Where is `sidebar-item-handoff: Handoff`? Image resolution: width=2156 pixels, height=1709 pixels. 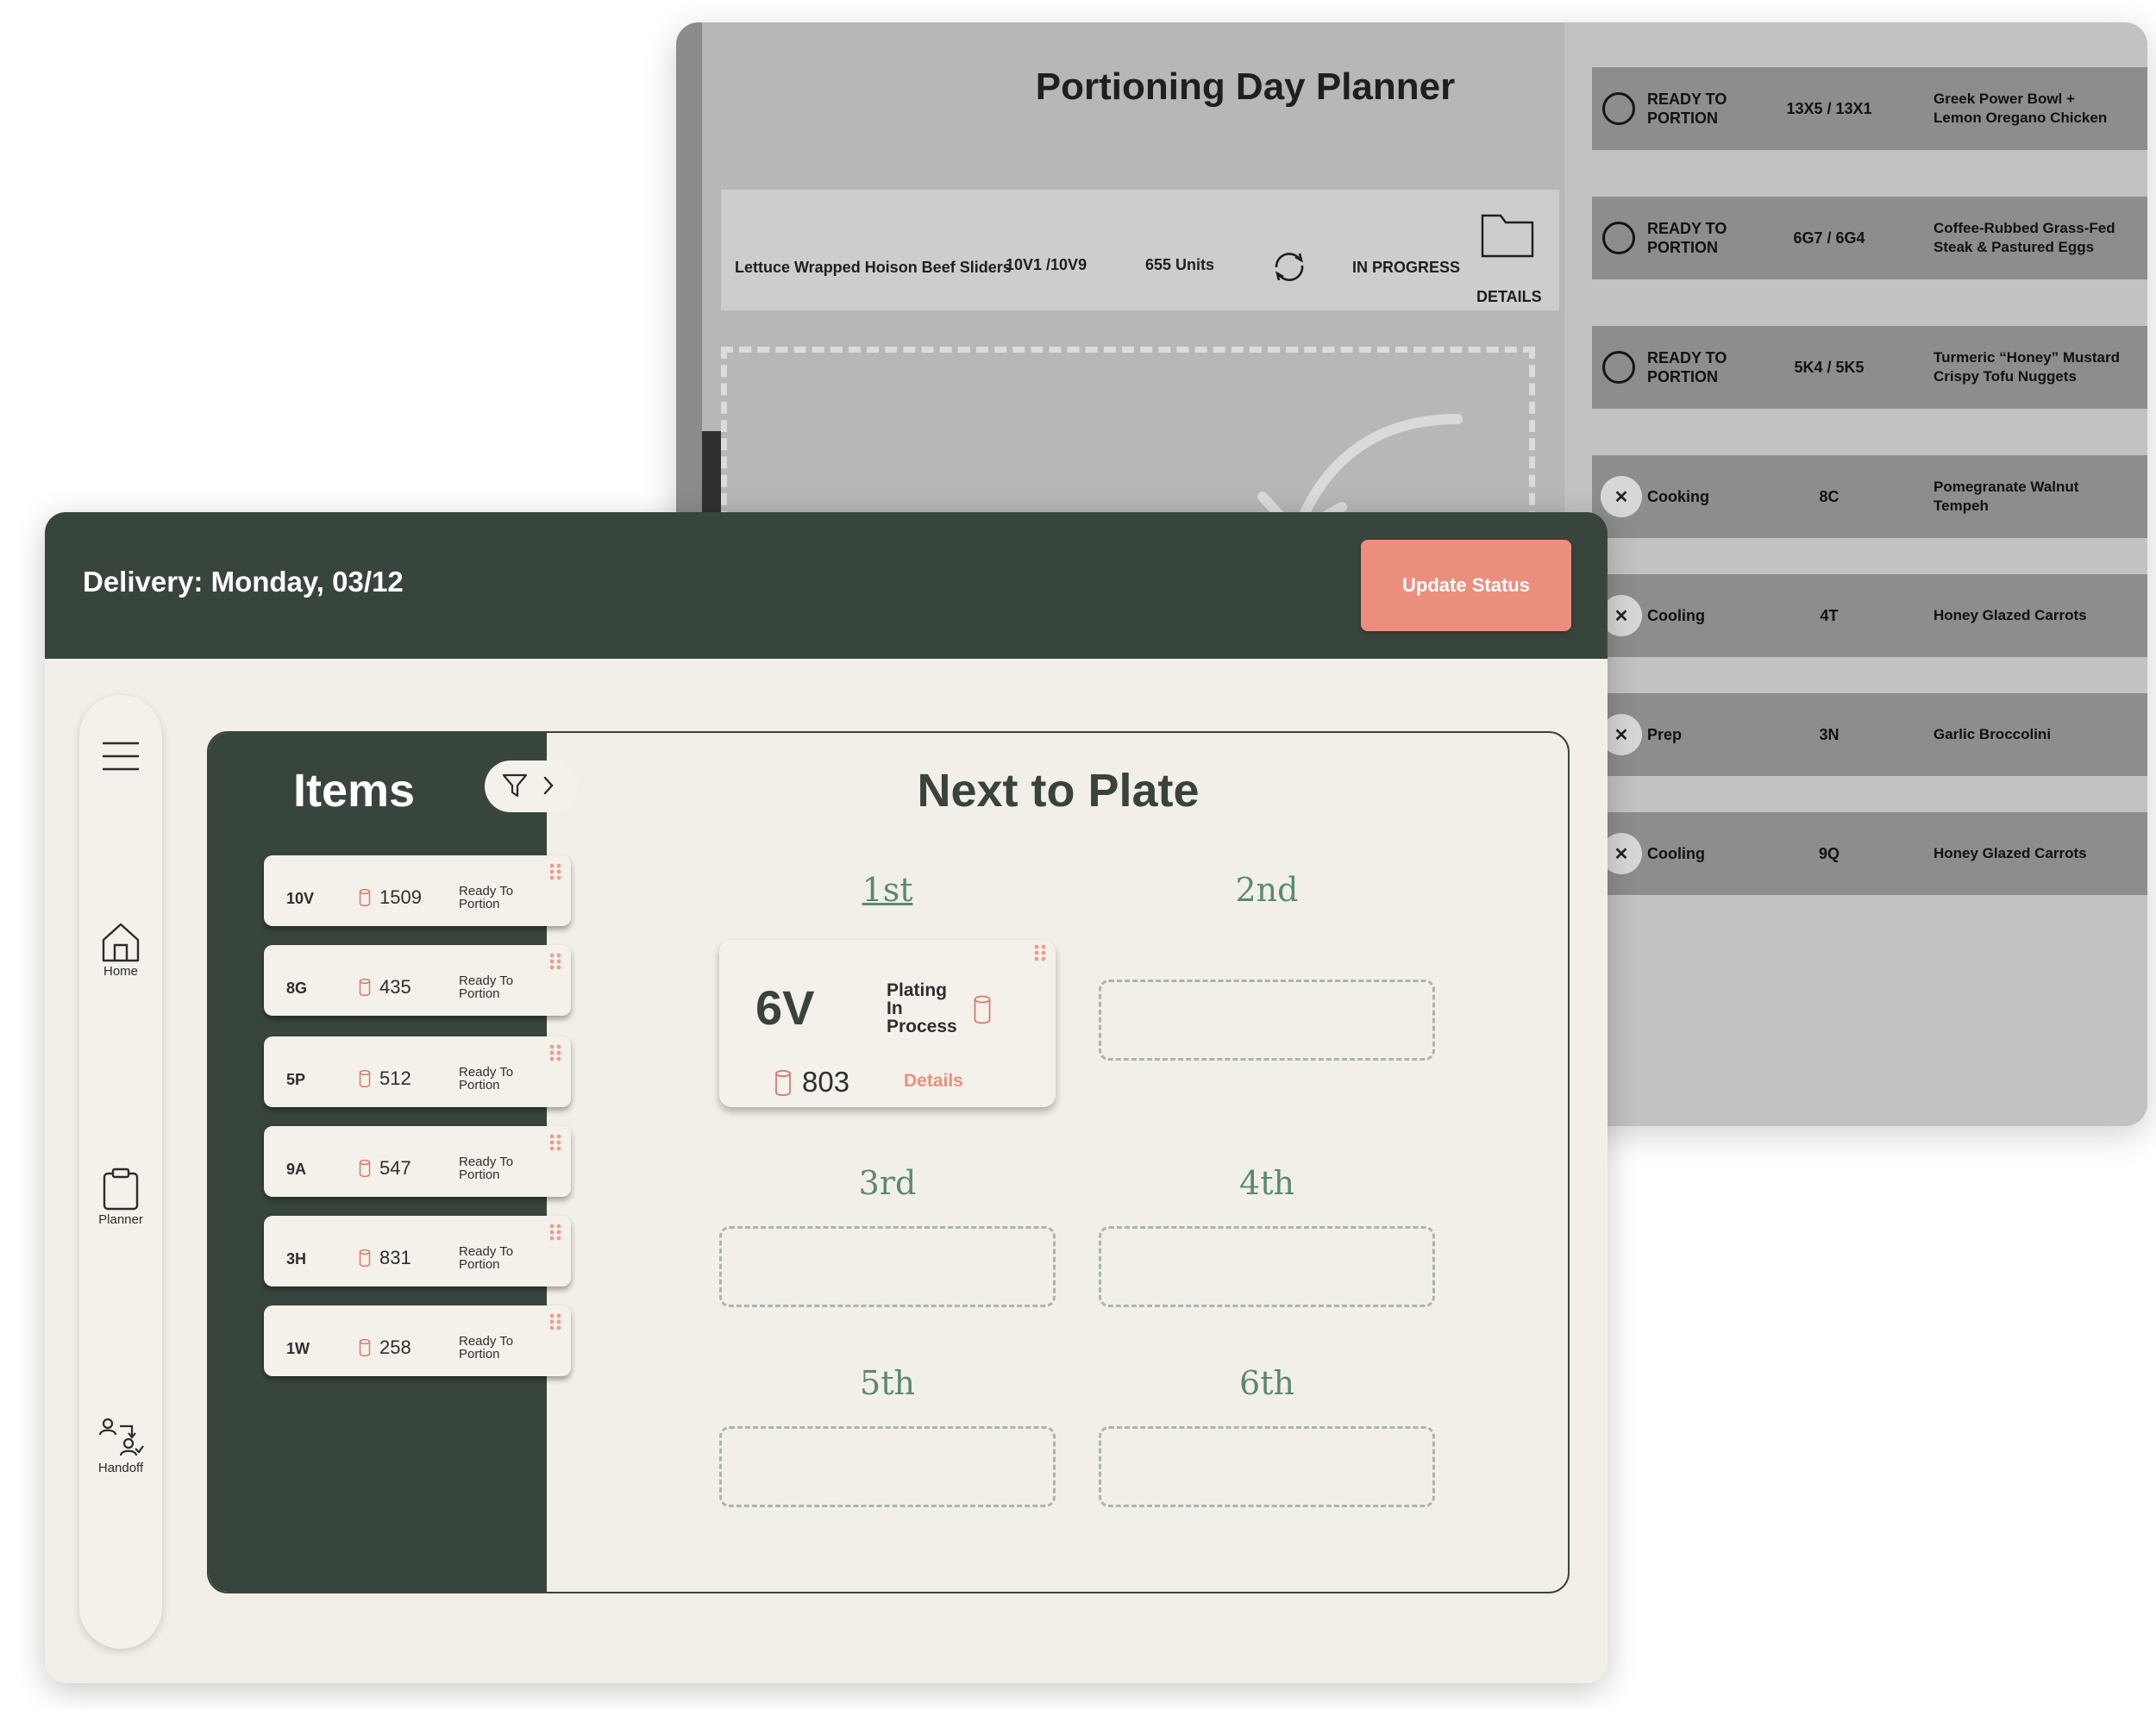 sidebar-item-handoff: Handoff is located at coordinates (120, 1446).